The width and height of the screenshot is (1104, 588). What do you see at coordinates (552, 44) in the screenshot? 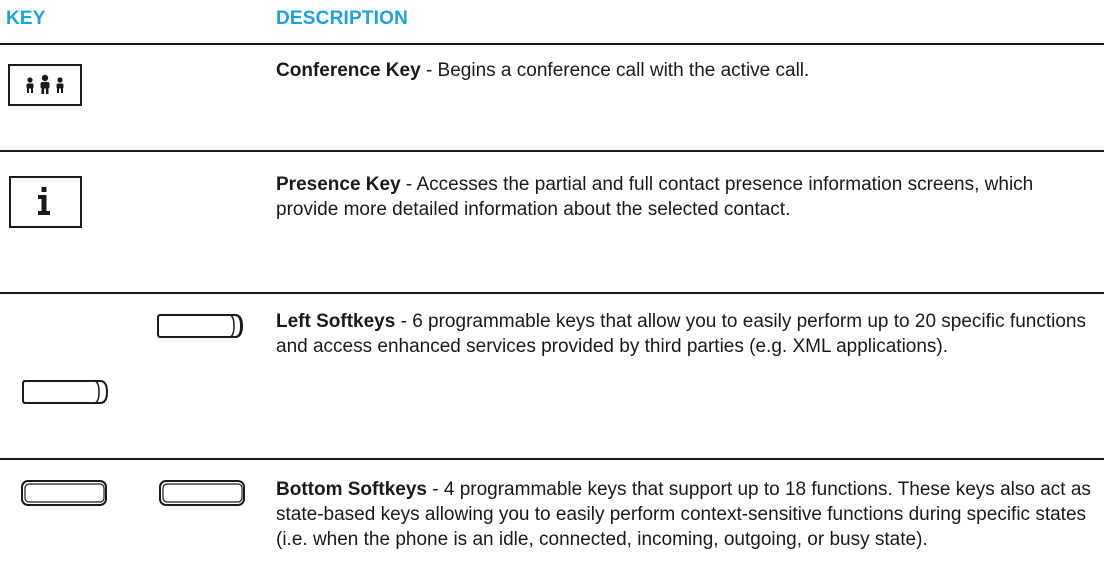
I see `header-divider` at bounding box center [552, 44].